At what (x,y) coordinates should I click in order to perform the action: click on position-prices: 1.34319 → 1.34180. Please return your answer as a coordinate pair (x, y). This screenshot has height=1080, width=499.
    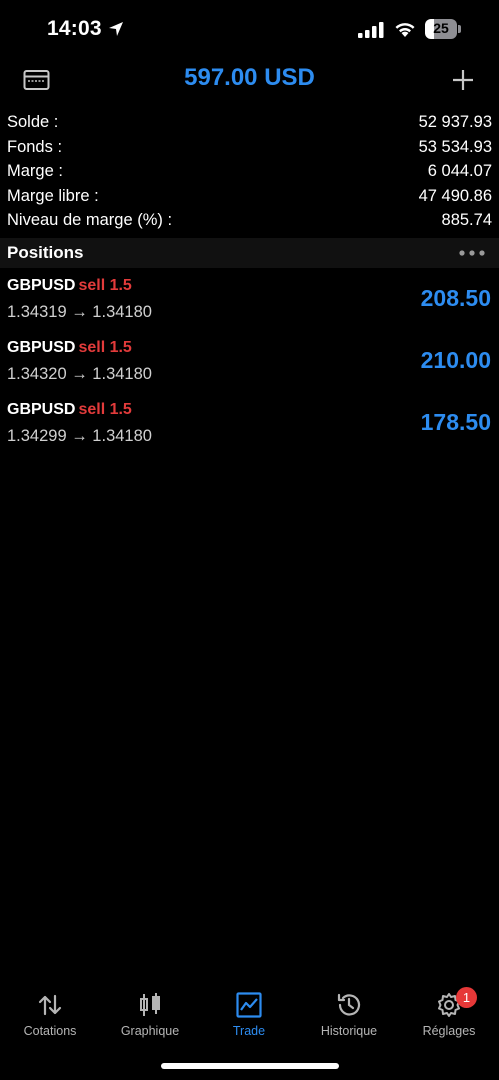
    Looking at the image, I should click on (79, 312).